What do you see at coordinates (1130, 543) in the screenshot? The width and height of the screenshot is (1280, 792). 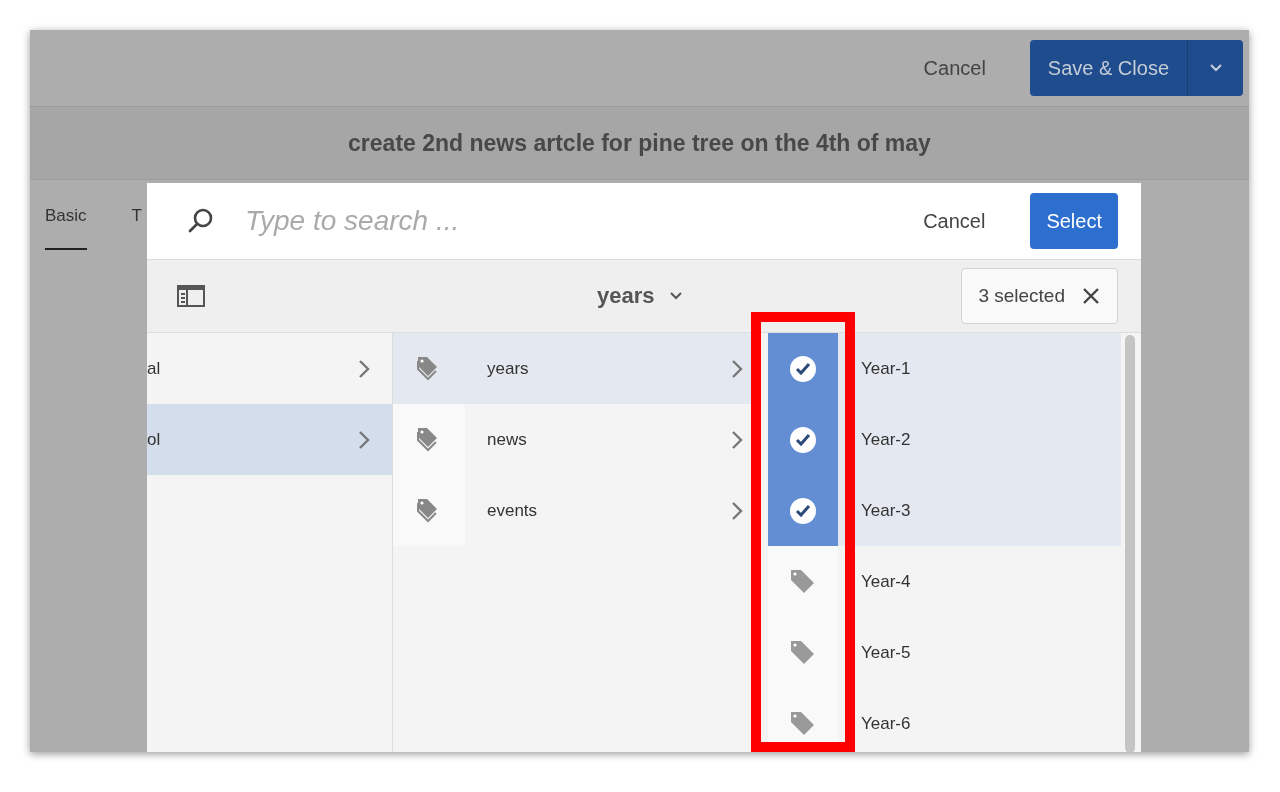 I see `scrollbar` at bounding box center [1130, 543].